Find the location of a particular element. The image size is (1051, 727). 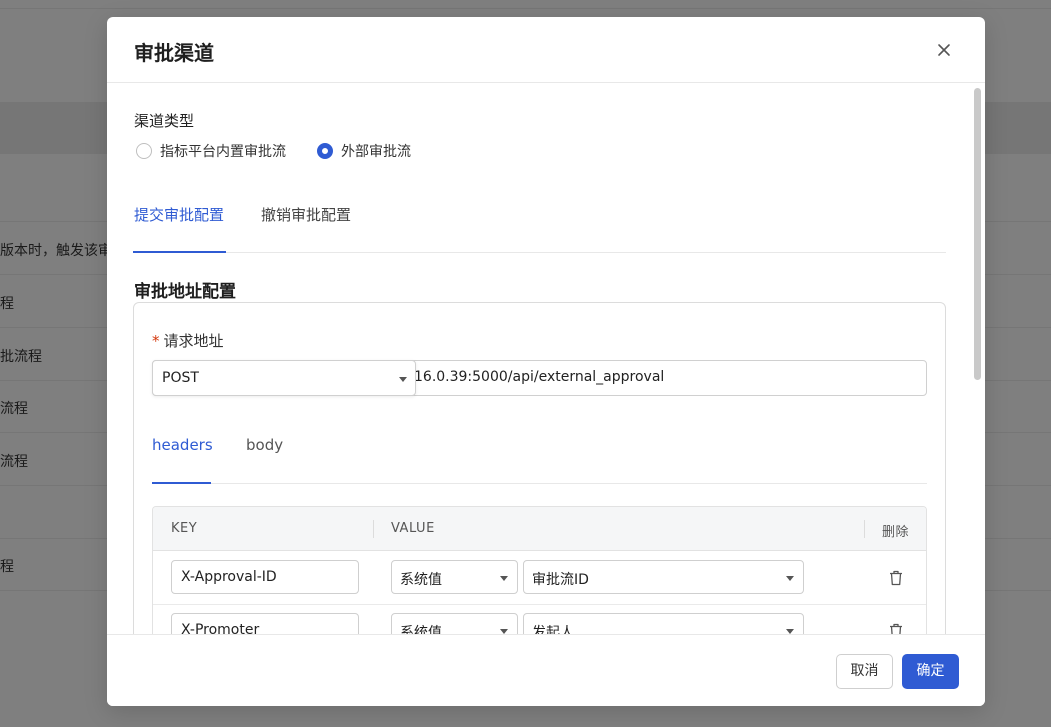

row-divider is located at coordinates (539, 604).